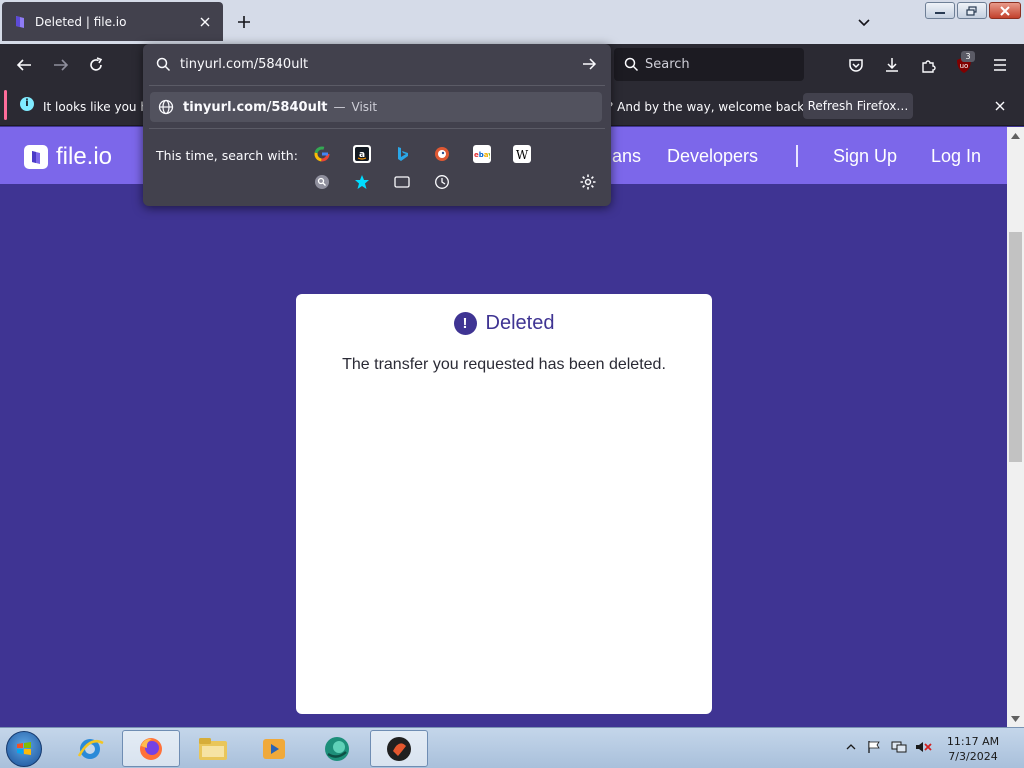 The image size is (1024, 768). Describe the element at coordinates (964, 66) in the screenshot. I see `svg-text: uo` at that location.